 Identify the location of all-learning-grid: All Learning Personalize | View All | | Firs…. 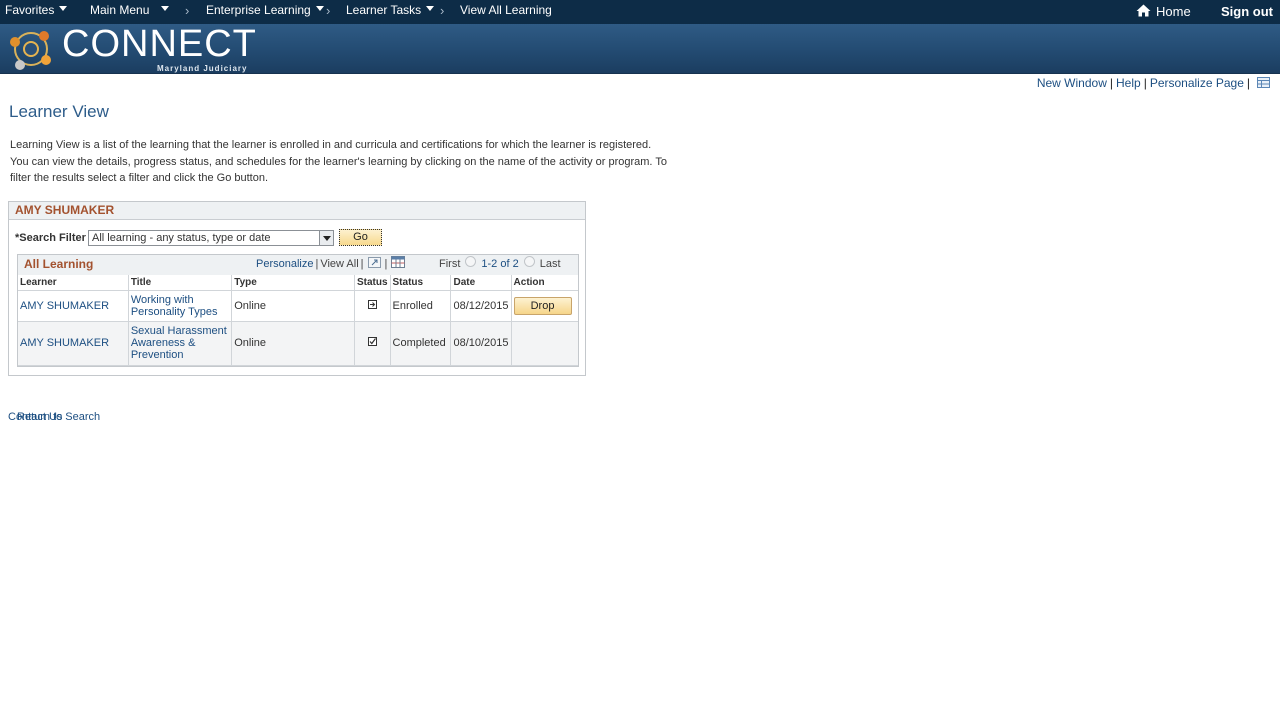
(298, 310).